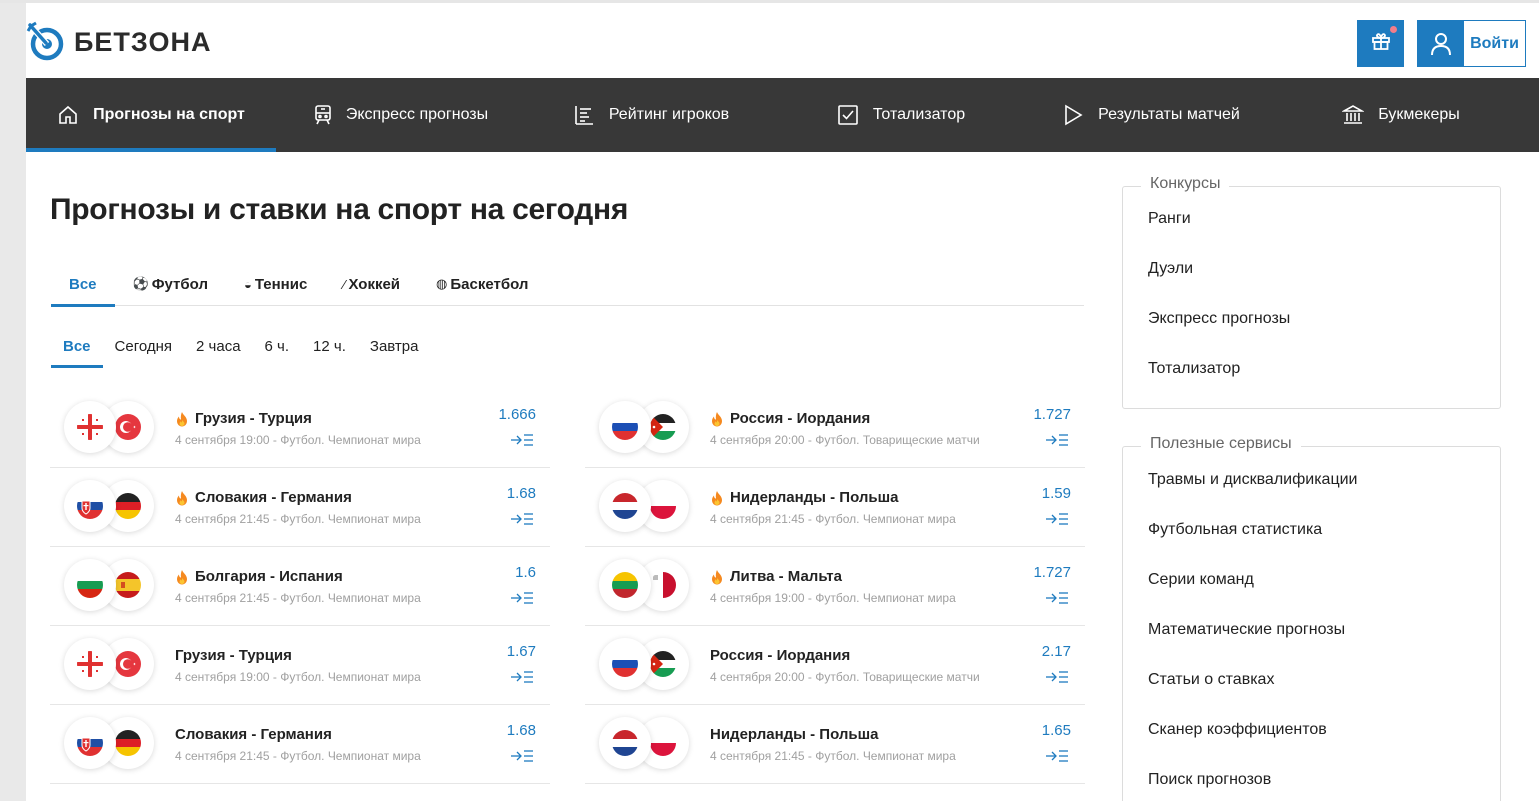 The image size is (1539, 801). I want to click on gift-icon, so click(1381, 43).